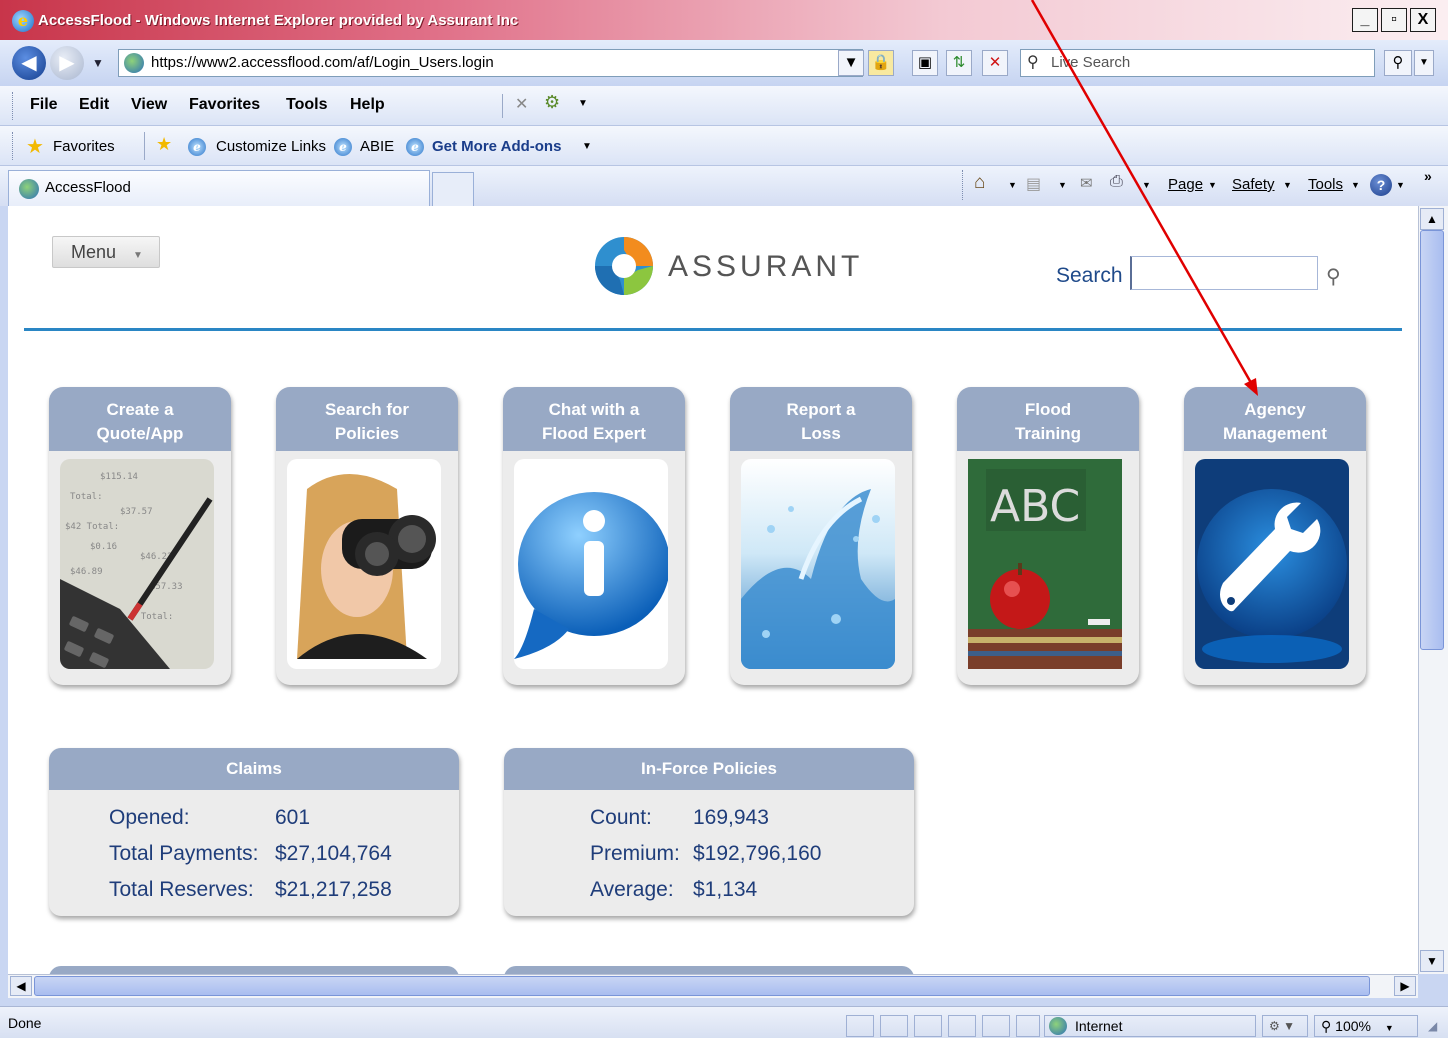 The width and height of the screenshot is (1448, 1038). I want to click on feeds-chevron-icon: ▼, so click(1062, 185).